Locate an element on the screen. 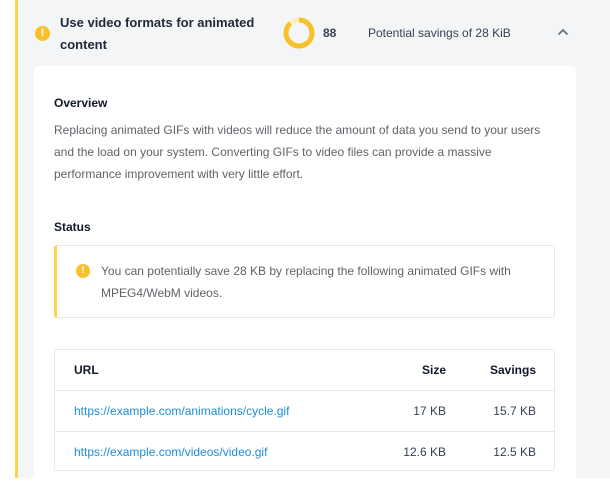  gif-size: 17 KB is located at coordinates (429, 411).